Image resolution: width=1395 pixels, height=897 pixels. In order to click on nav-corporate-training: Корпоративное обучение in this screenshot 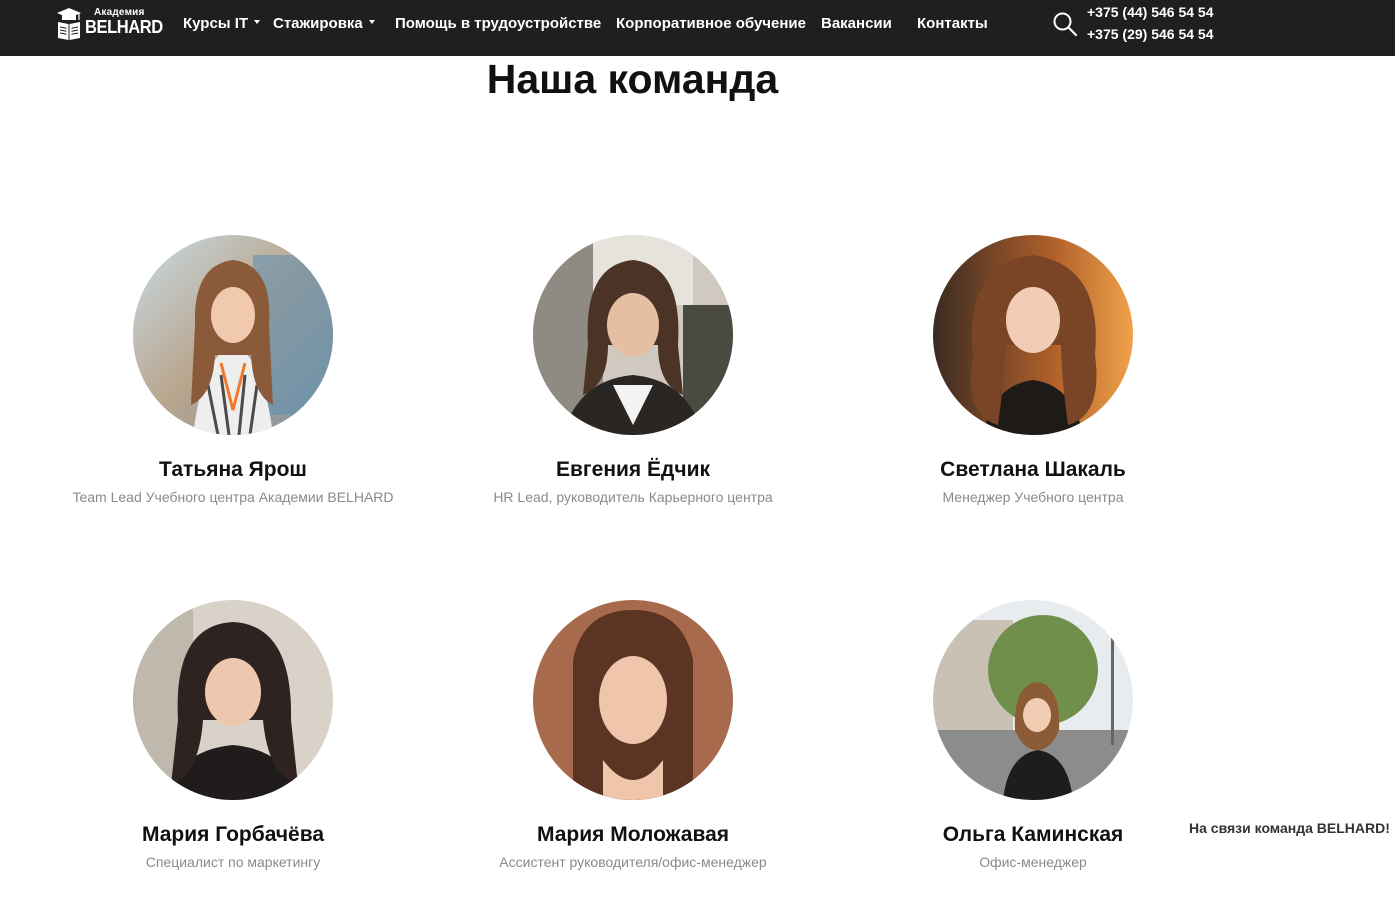, I will do `click(711, 24)`.